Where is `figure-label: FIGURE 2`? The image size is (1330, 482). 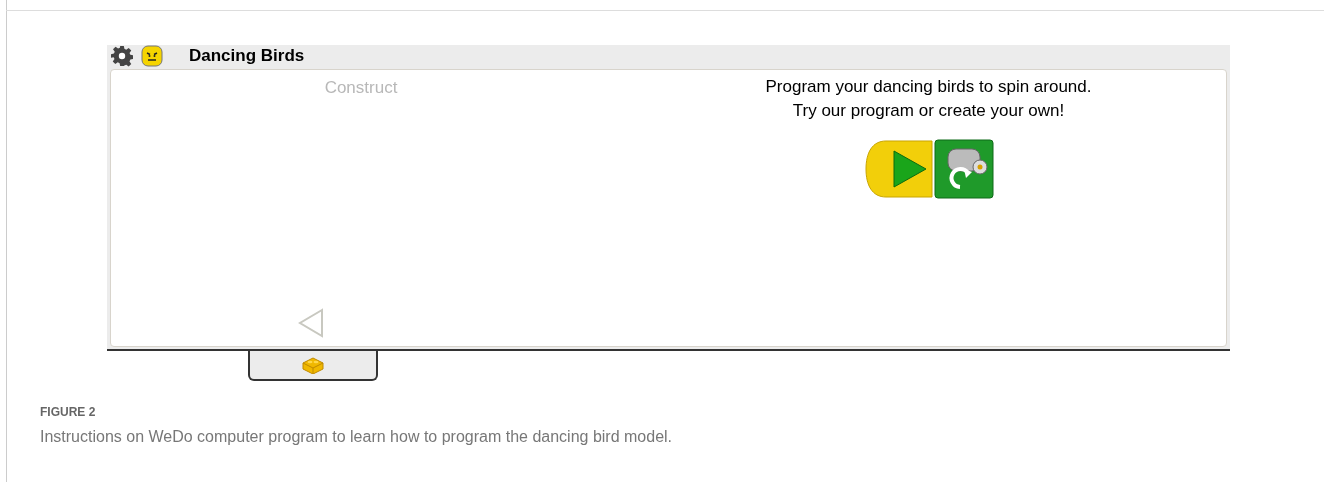
figure-label: FIGURE 2 is located at coordinates (68, 412).